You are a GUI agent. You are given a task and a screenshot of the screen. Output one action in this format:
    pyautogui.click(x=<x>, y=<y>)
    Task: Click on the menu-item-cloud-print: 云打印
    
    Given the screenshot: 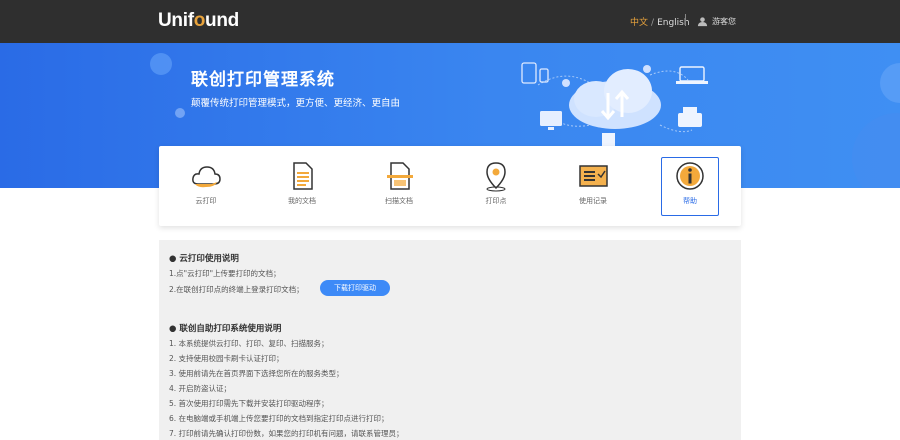 What is the action you would take?
    pyautogui.click(x=206, y=187)
    